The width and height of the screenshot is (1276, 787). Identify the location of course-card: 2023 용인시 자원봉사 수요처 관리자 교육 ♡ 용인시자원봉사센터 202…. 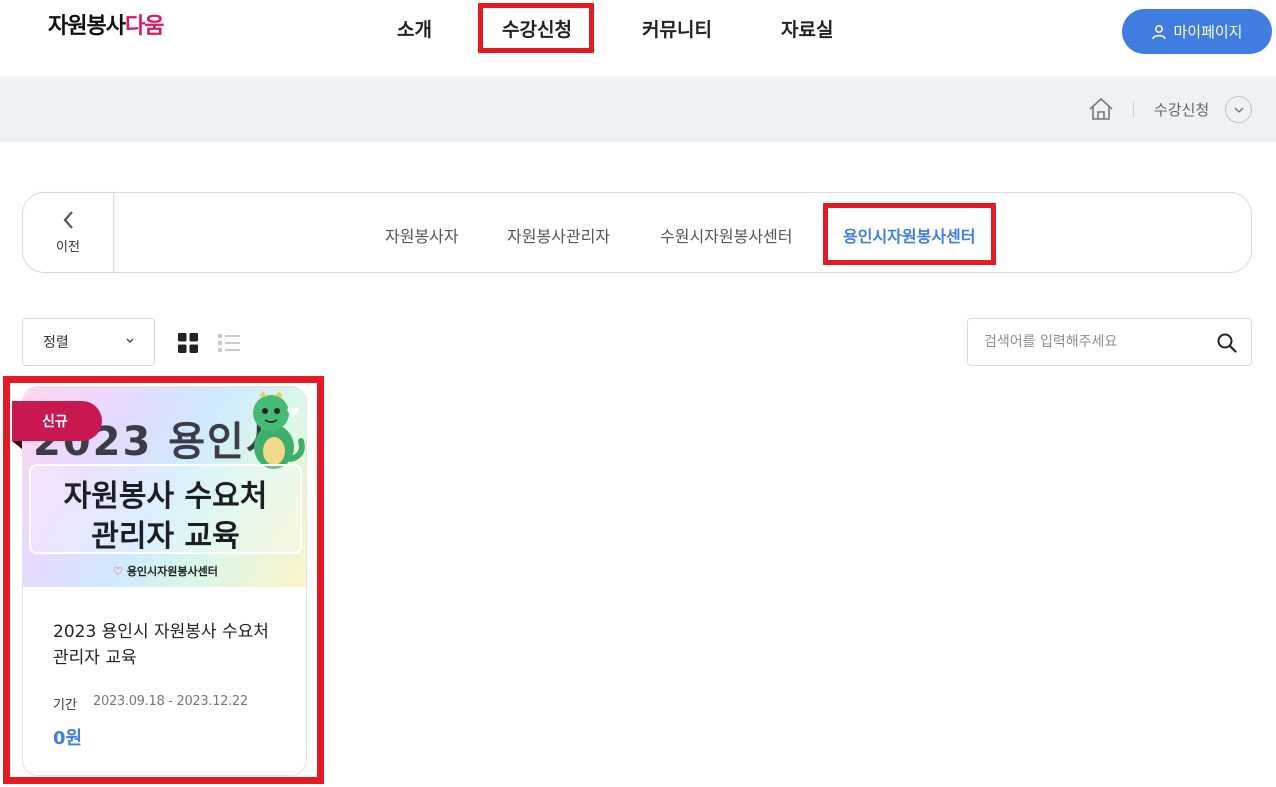
(164, 581).